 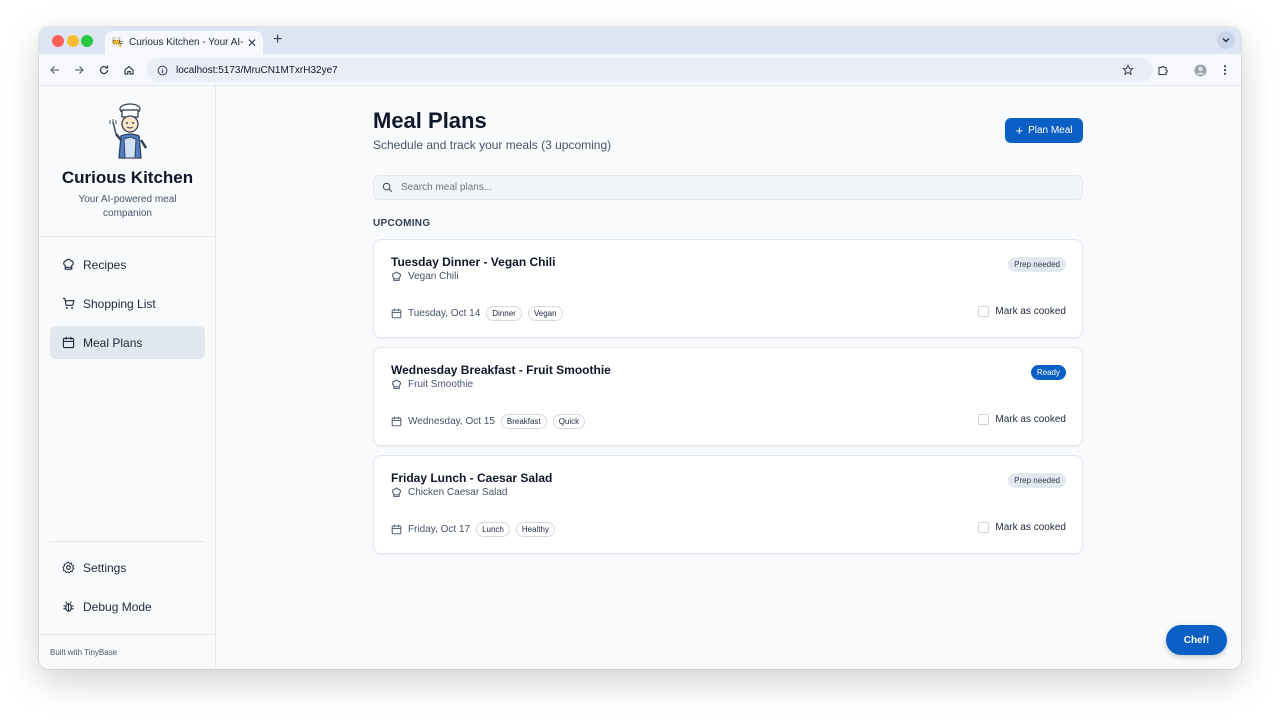 I want to click on tab-strip: 🧑‍🍳 Curious Kitchen - Your AI-po ✕ +, so click(x=640, y=40).